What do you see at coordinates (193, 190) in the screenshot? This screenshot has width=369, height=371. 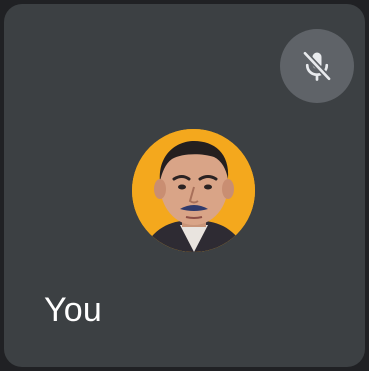 I see `avatar` at bounding box center [193, 190].